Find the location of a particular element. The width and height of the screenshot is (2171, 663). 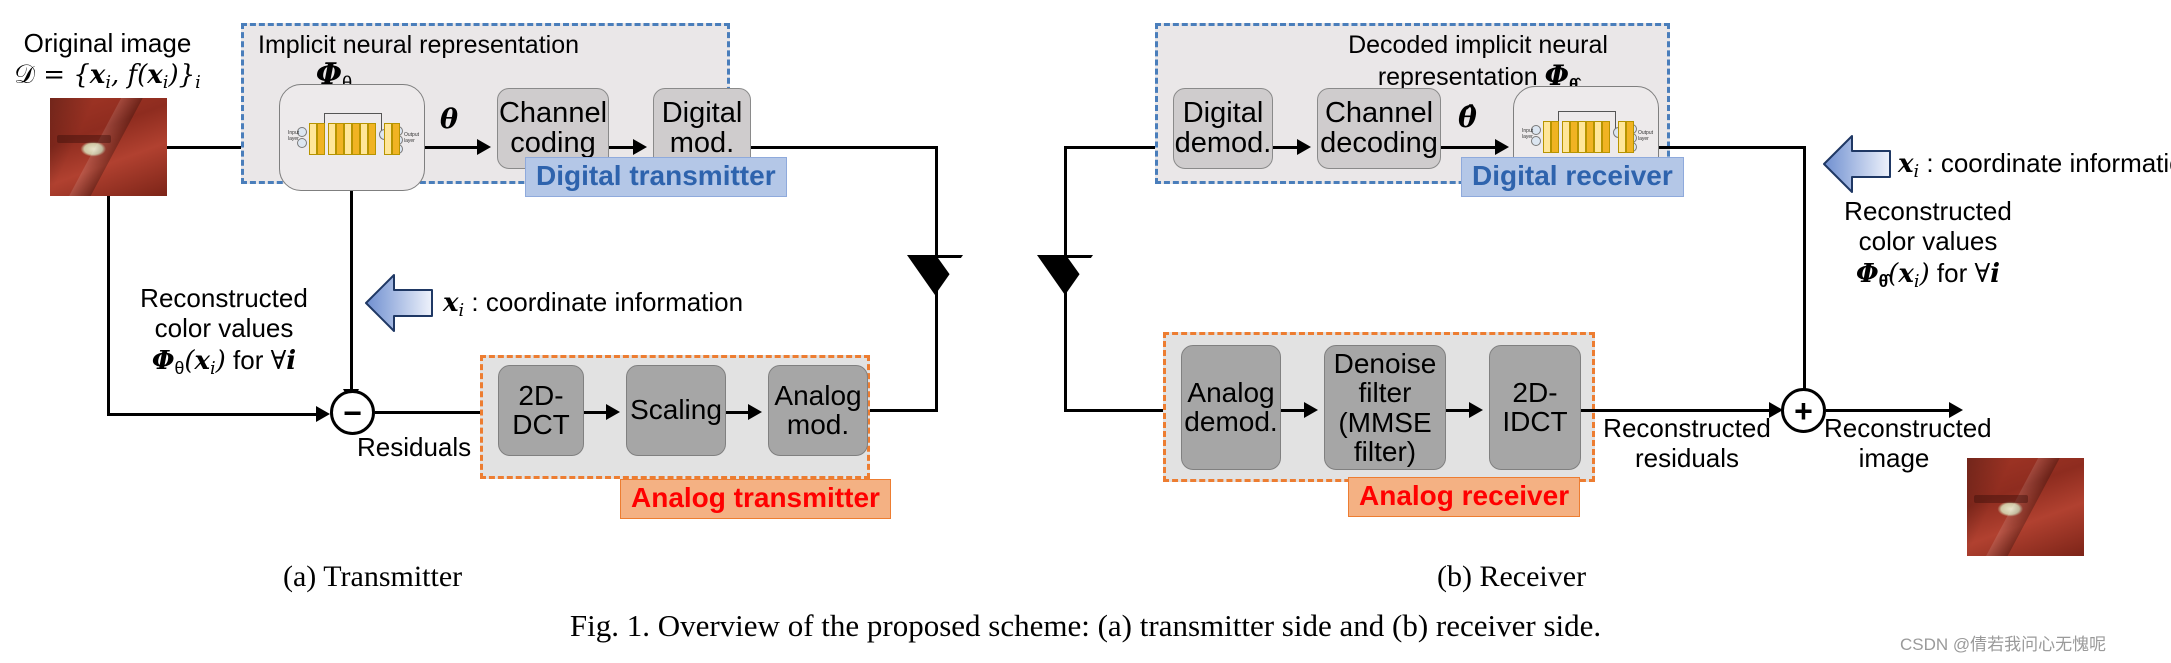

arrowhead-analog-demod-to-denoise is located at coordinates (1311, 410).